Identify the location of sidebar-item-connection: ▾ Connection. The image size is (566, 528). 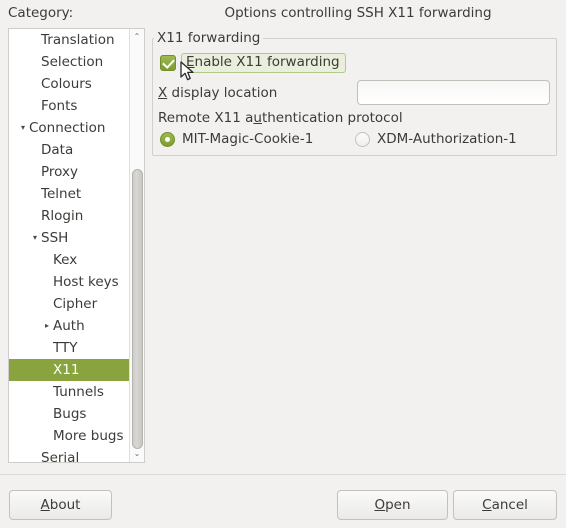
(69, 128).